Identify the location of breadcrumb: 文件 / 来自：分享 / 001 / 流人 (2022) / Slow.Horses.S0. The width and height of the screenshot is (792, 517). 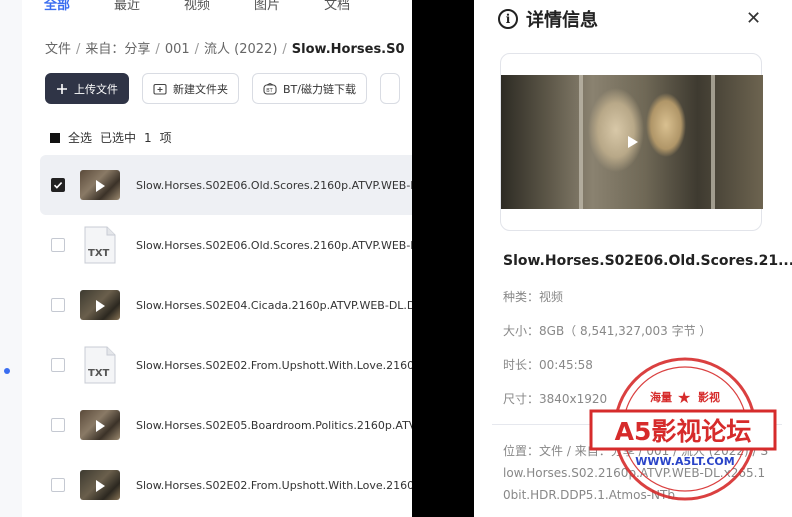
(225, 47).